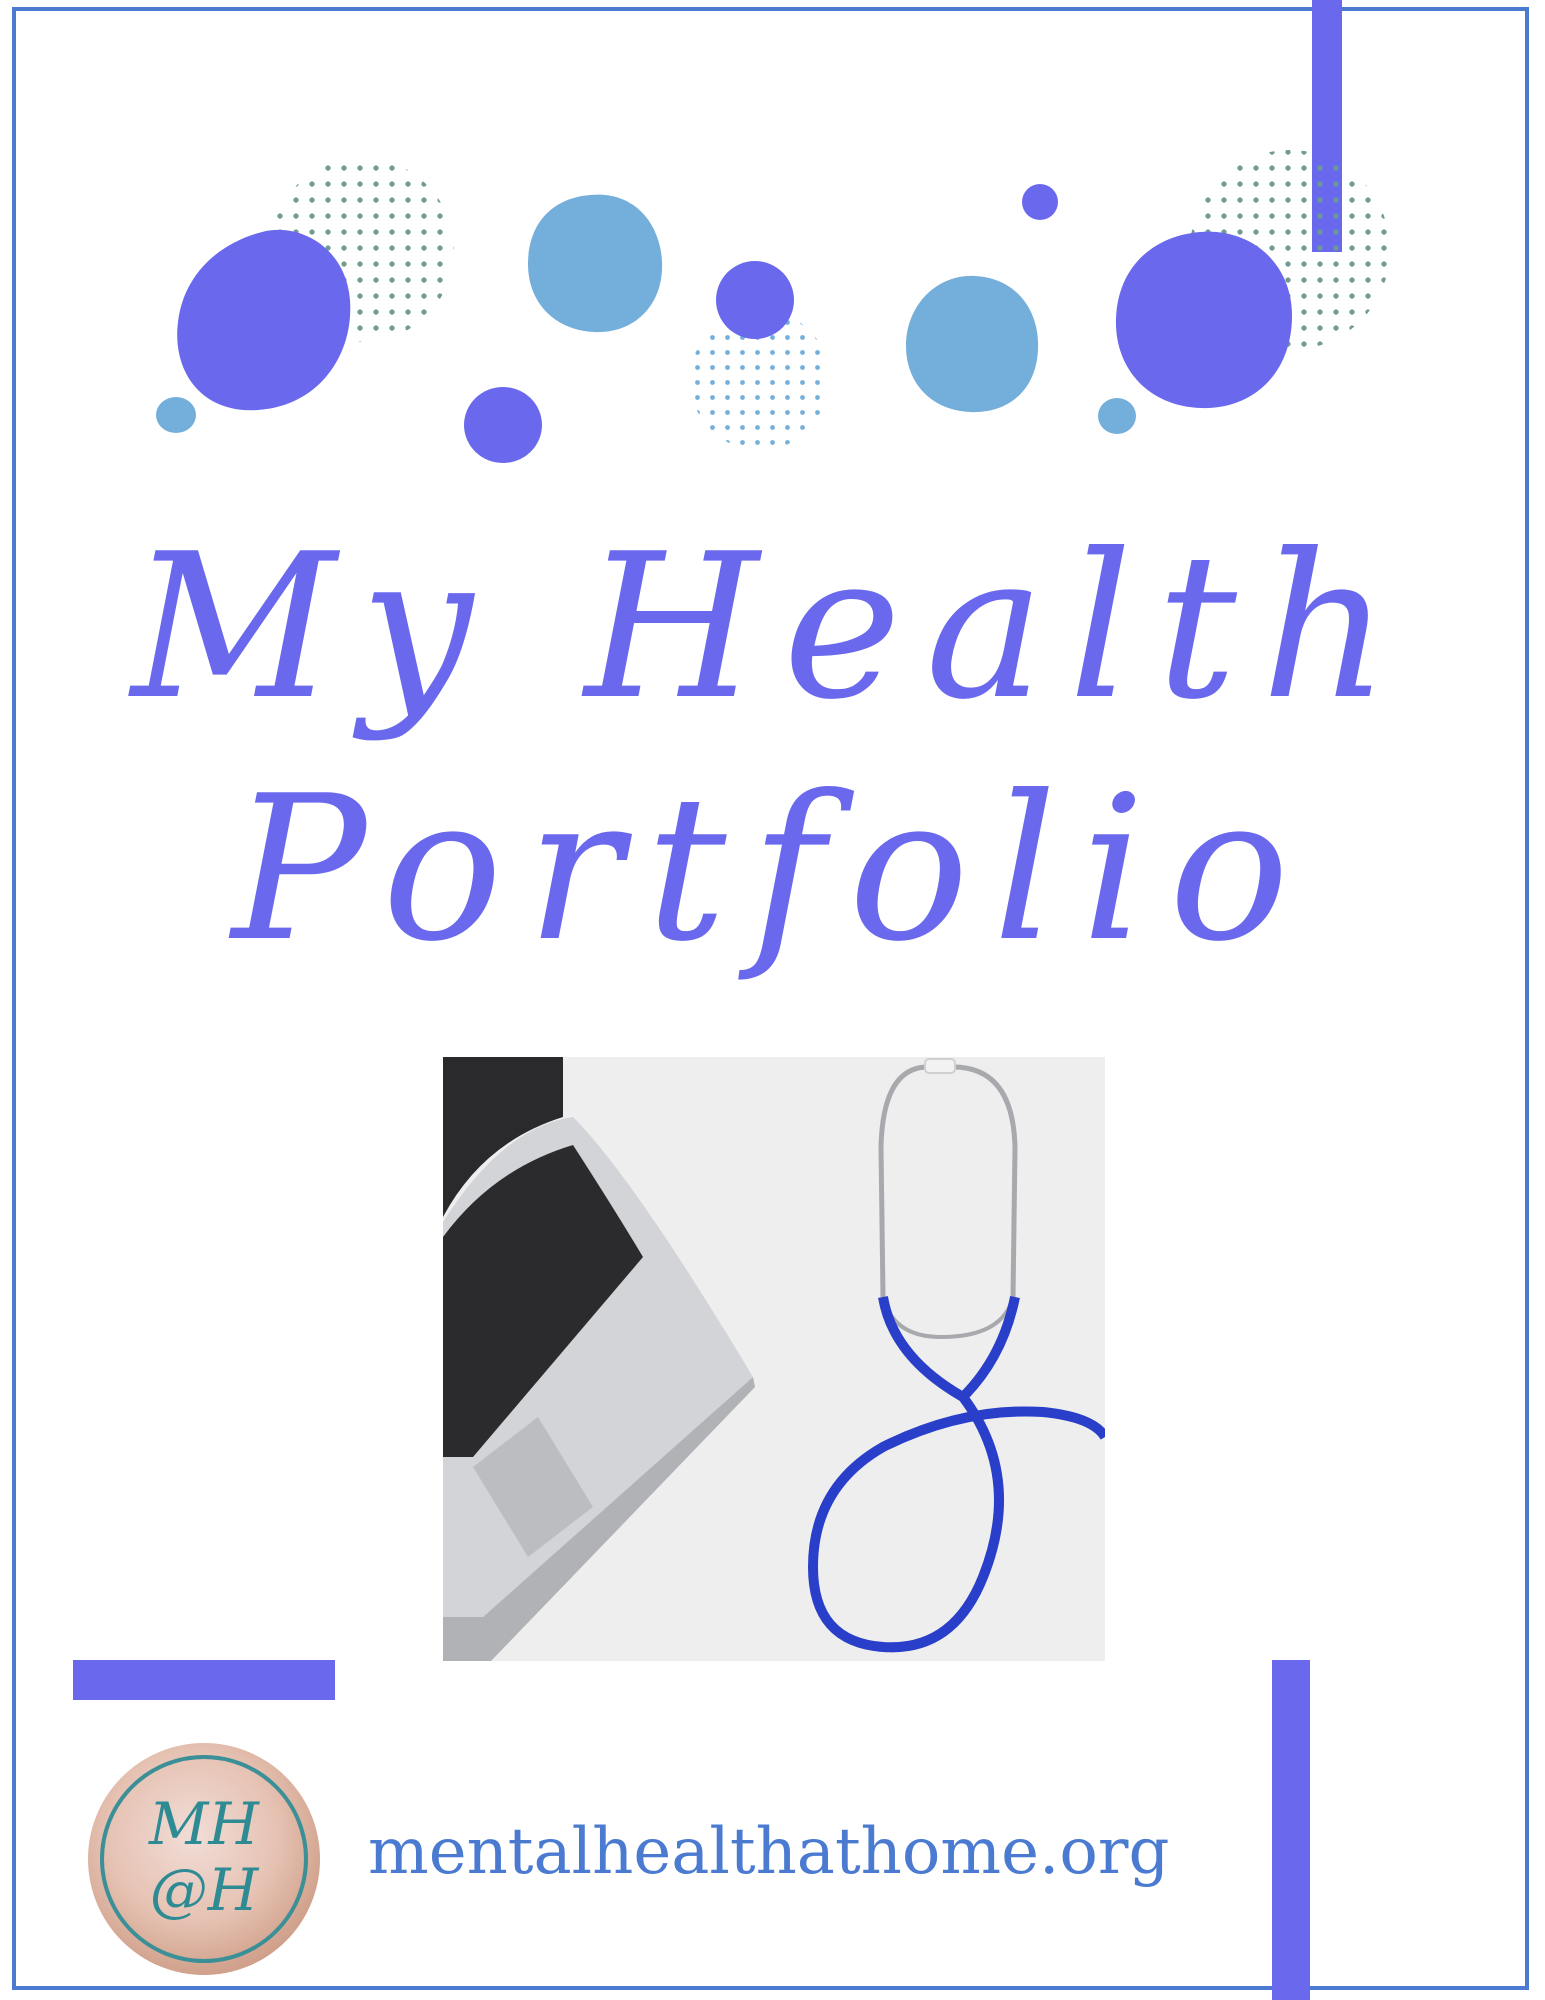 This screenshot has width=1545, height=2000. Describe the element at coordinates (956, 1355) in the screenshot. I see `stethoscope-icon` at that location.